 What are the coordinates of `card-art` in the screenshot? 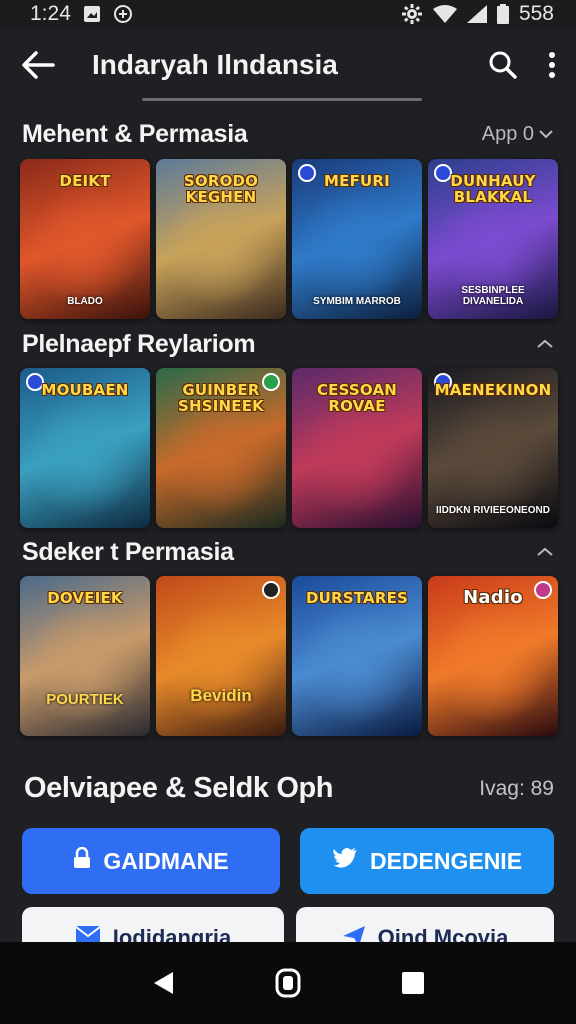 It's located at (221, 656).